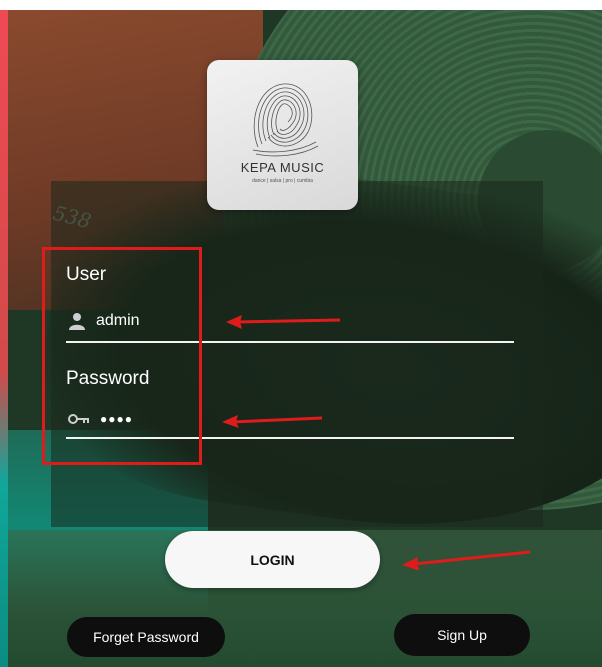  What do you see at coordinates (146, 637) in the screenshot?
I see `forget-password-button: Forget Password` at bounding box center [146, 637].